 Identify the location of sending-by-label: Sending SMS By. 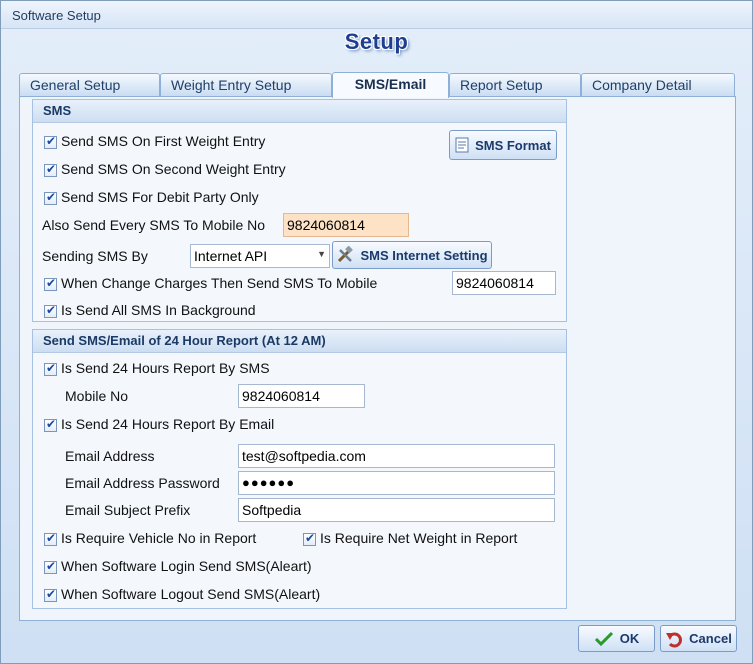
(95, 256).